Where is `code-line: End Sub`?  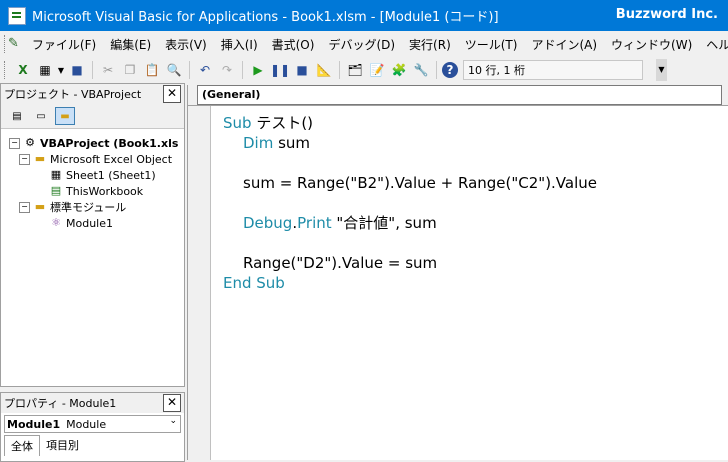 code-line: End Sub is located at coordinates (410, 283).